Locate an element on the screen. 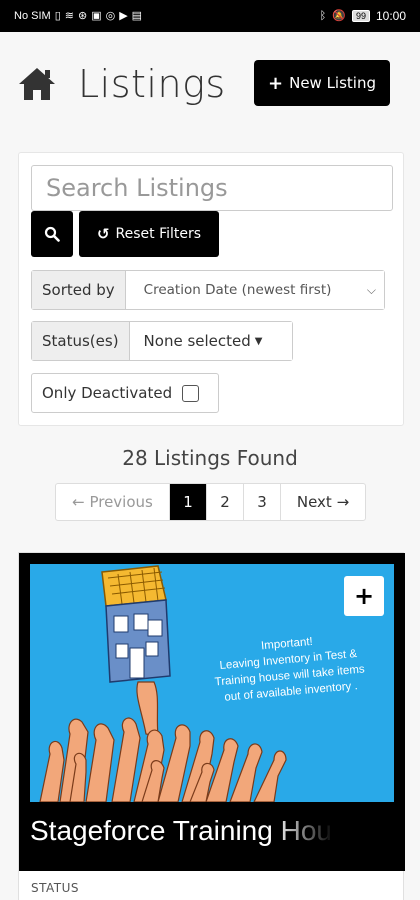 The height and width of the screenshot is (900, 420). reset-filters-label: Reset Filters is located at coordinates (158, 234).